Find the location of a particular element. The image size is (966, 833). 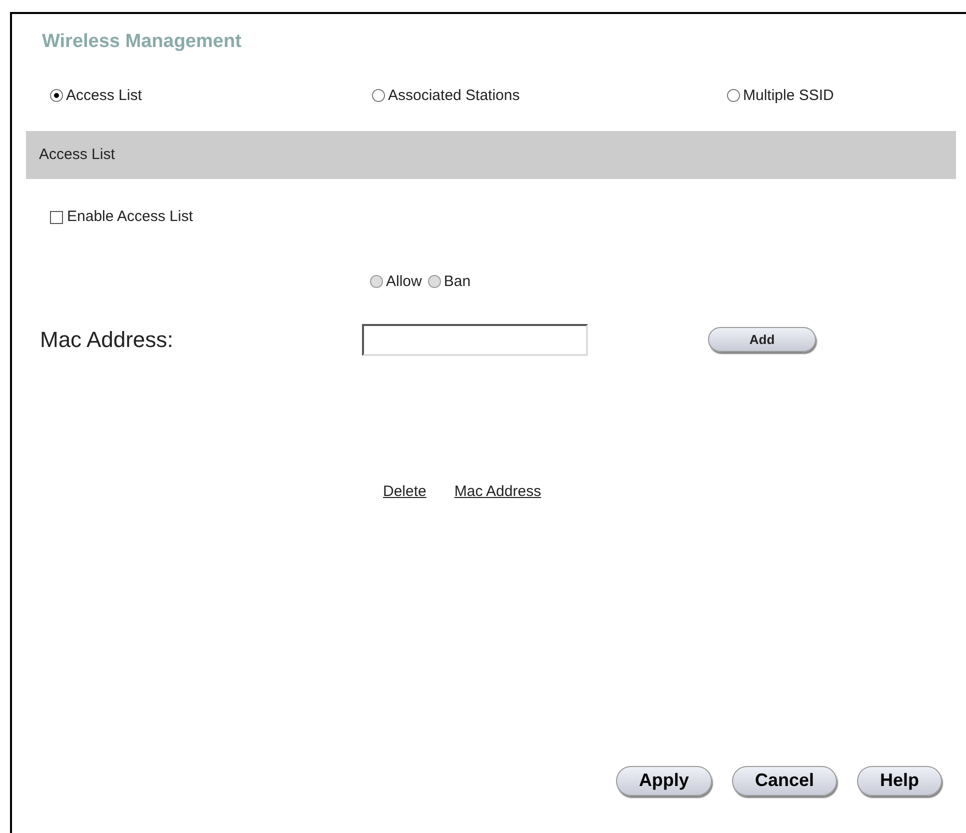

action-button: Apply is located at coordinates (664, 781).